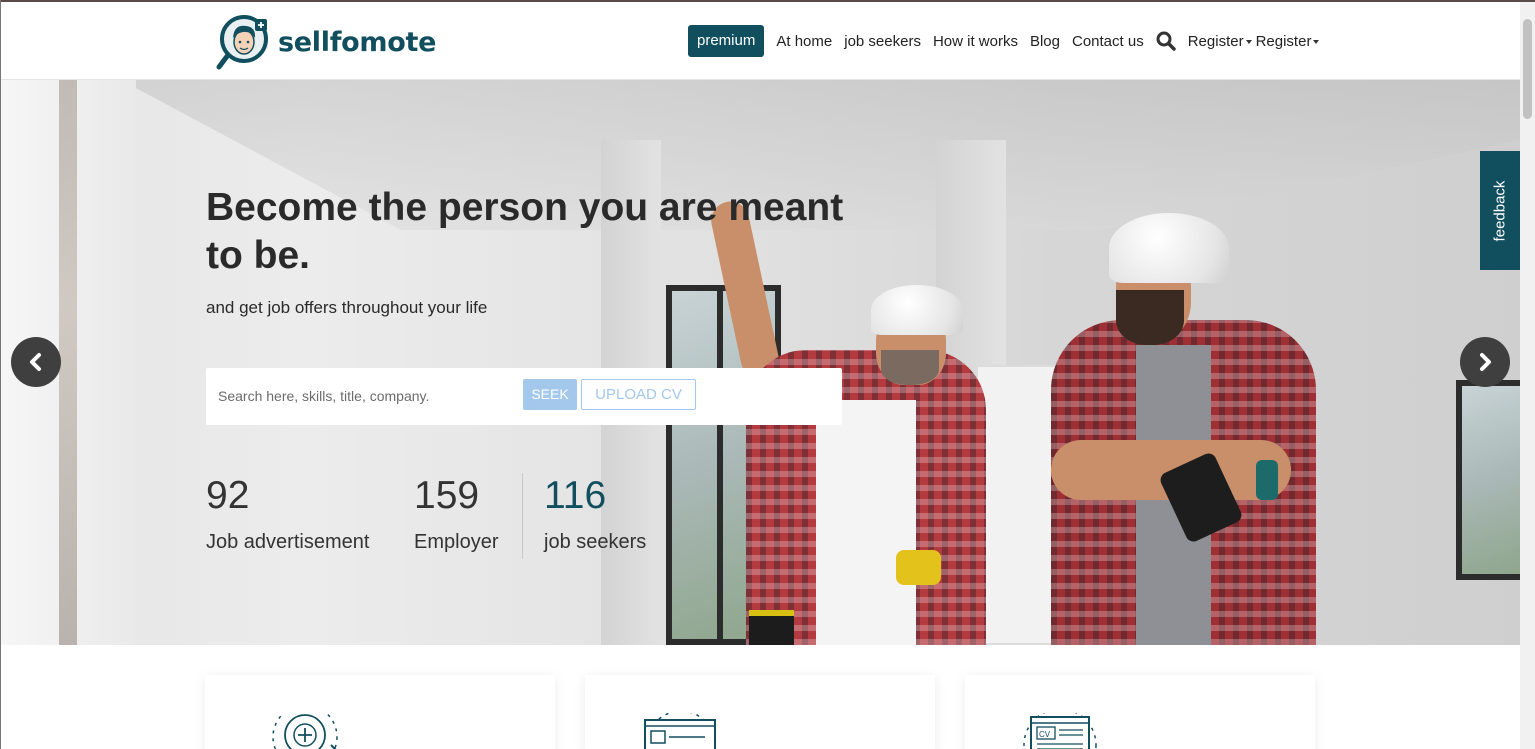 This screenshot has width=1535, height=749. I want to click on register-label-2: Register, so click(1283, 41).